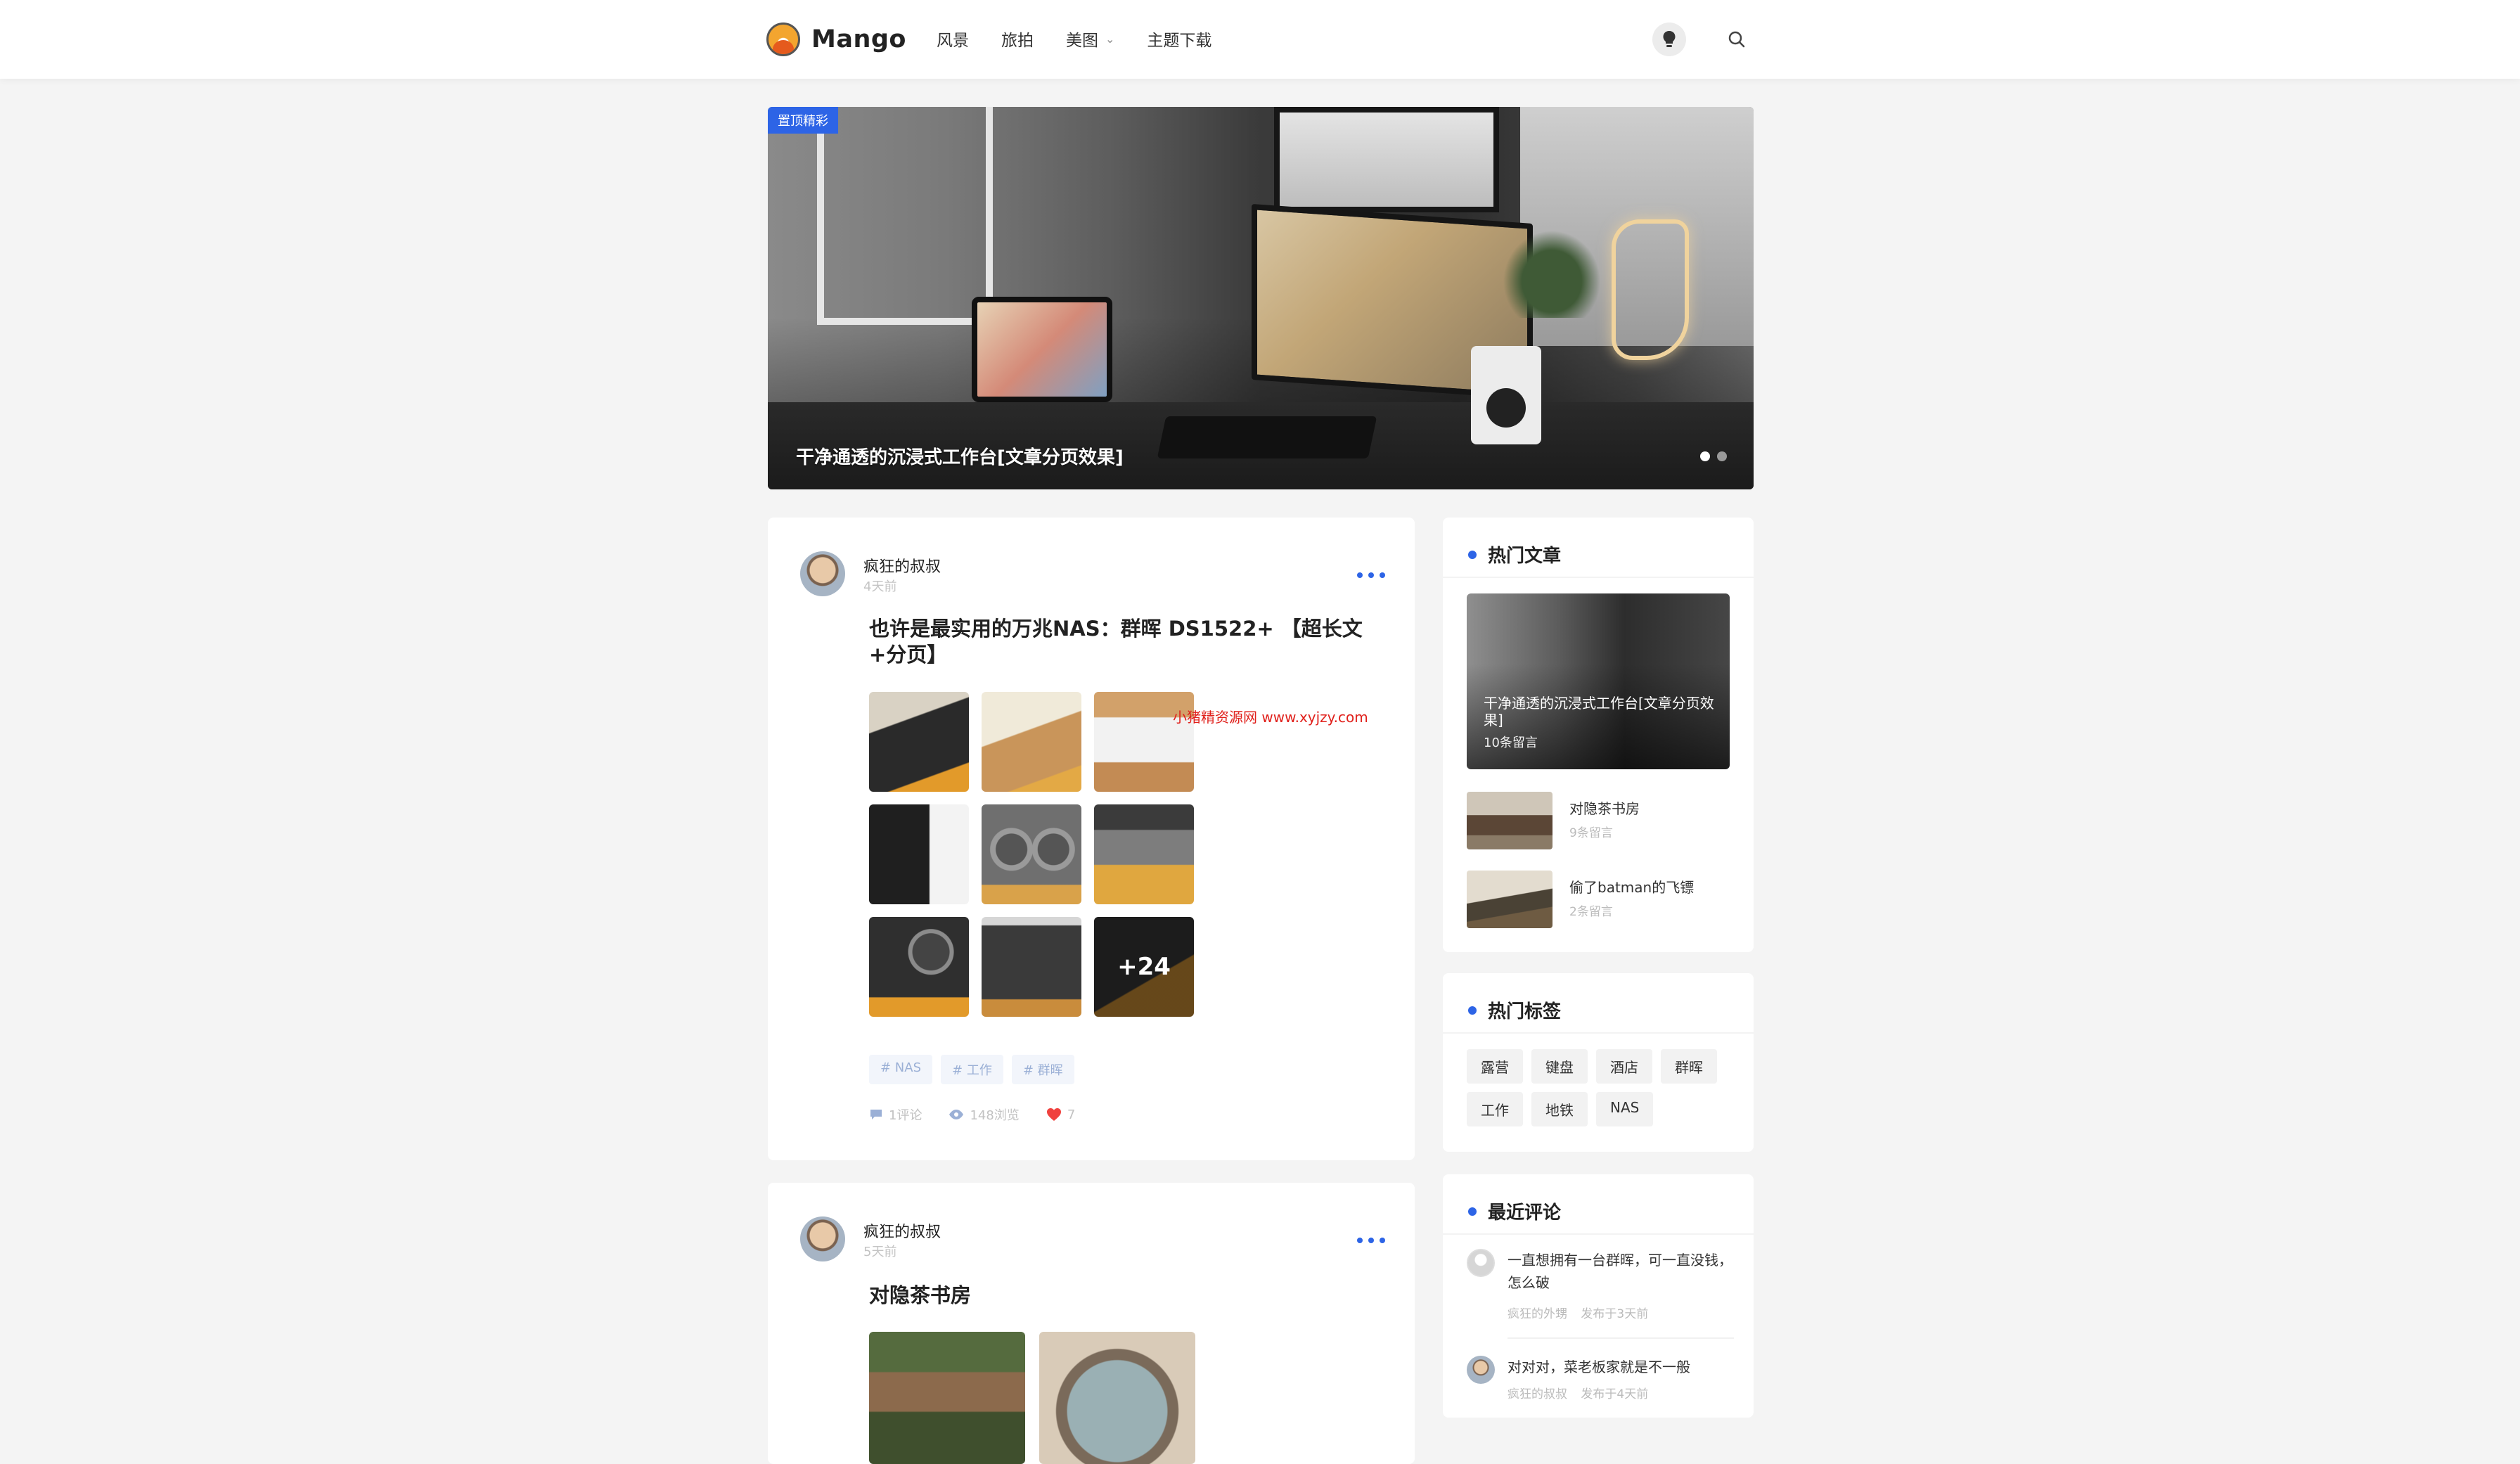  I want to click on tag-chip: 露营, so click(1495, 1066).